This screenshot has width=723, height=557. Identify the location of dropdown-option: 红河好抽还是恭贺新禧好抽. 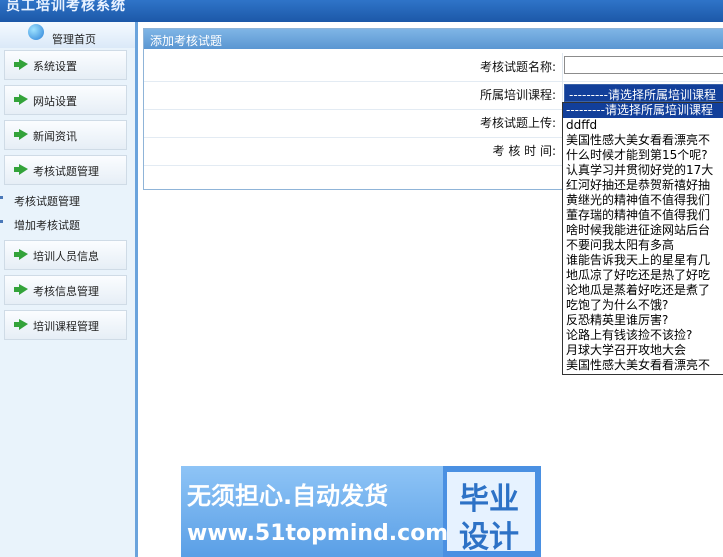
(643, 185).